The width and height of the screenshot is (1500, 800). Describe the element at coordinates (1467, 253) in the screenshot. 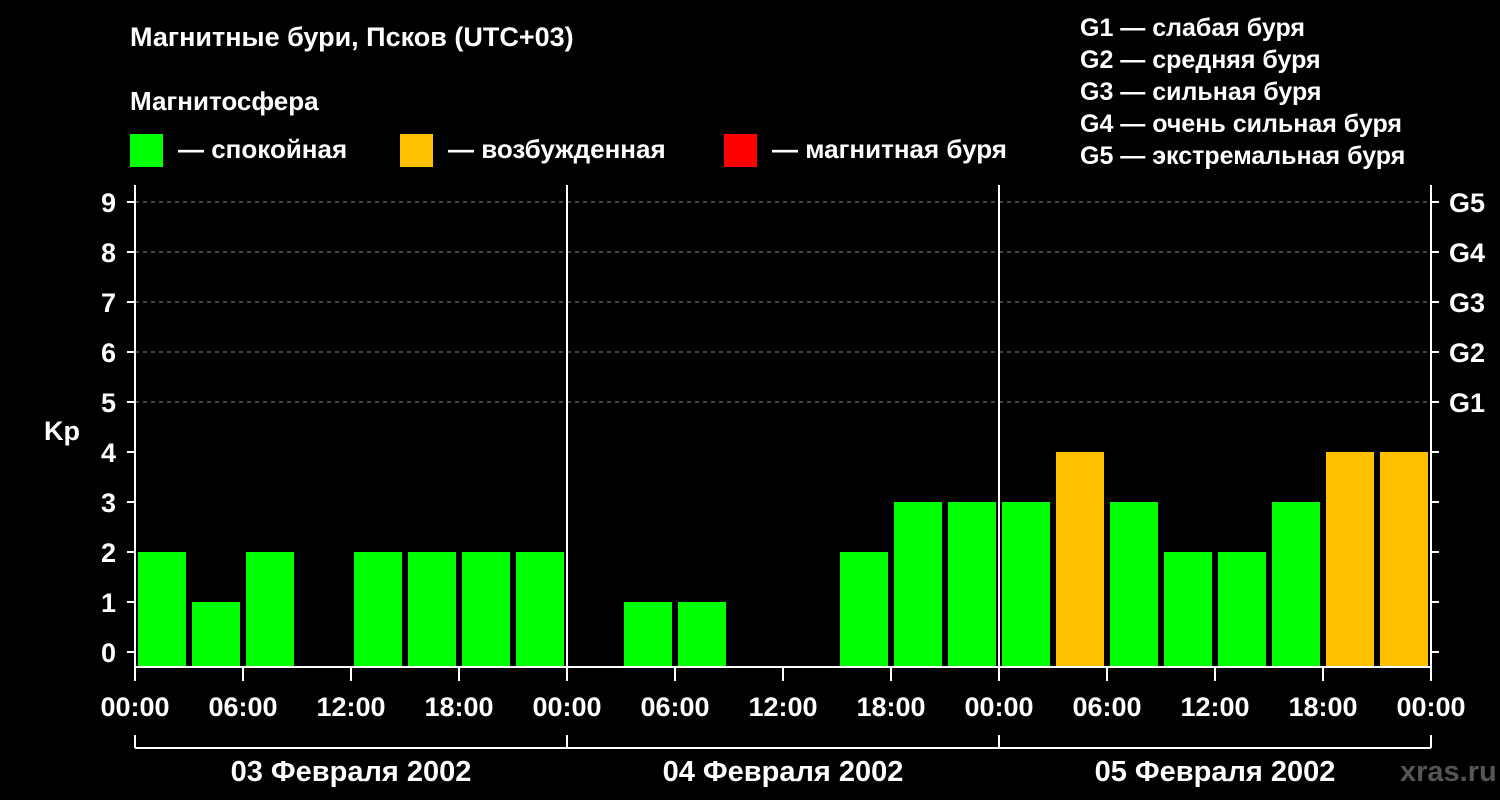

I see `g-tick-label: G4` at that location.